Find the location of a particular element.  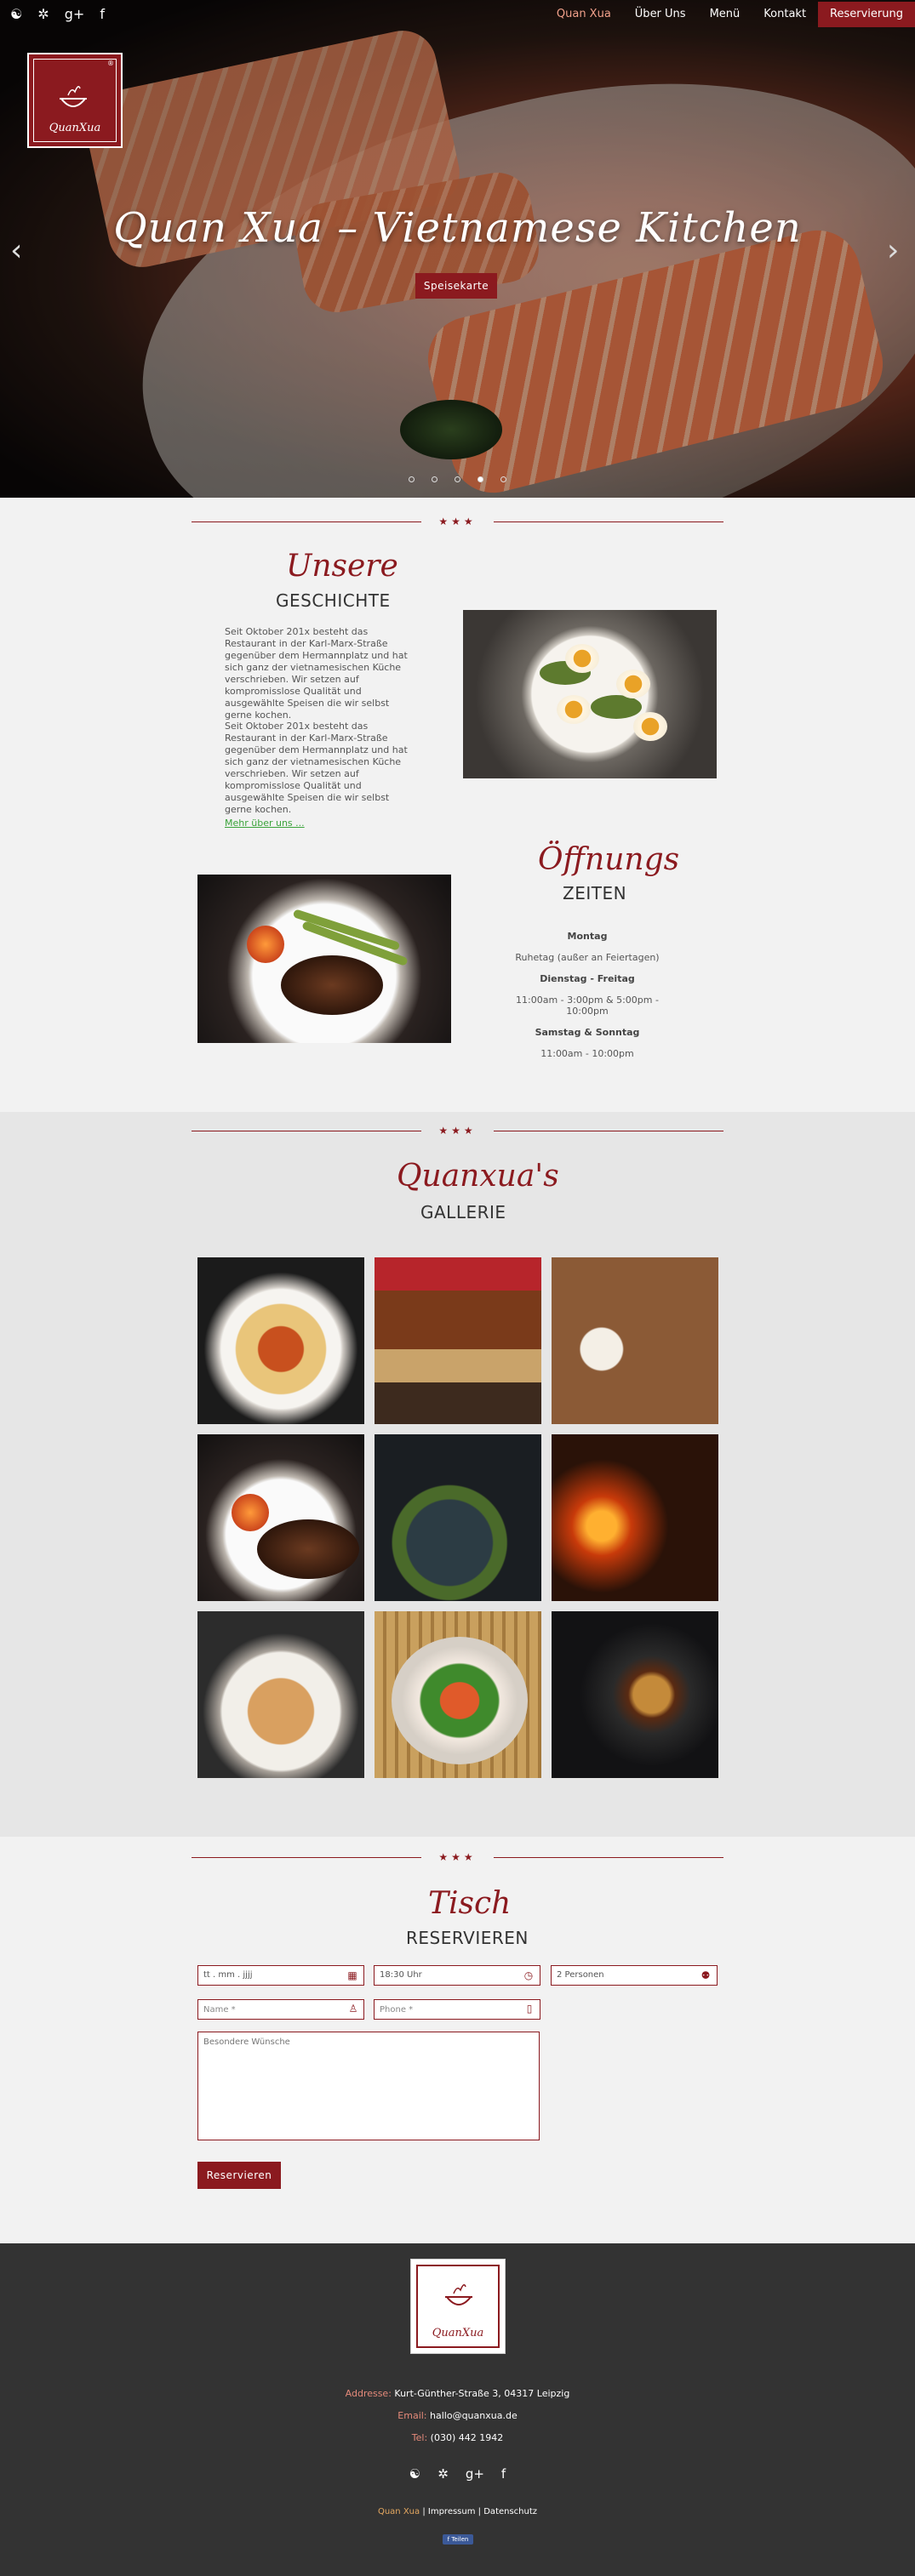

impressum-link: Impressum is located at coordinates (452, 2511).